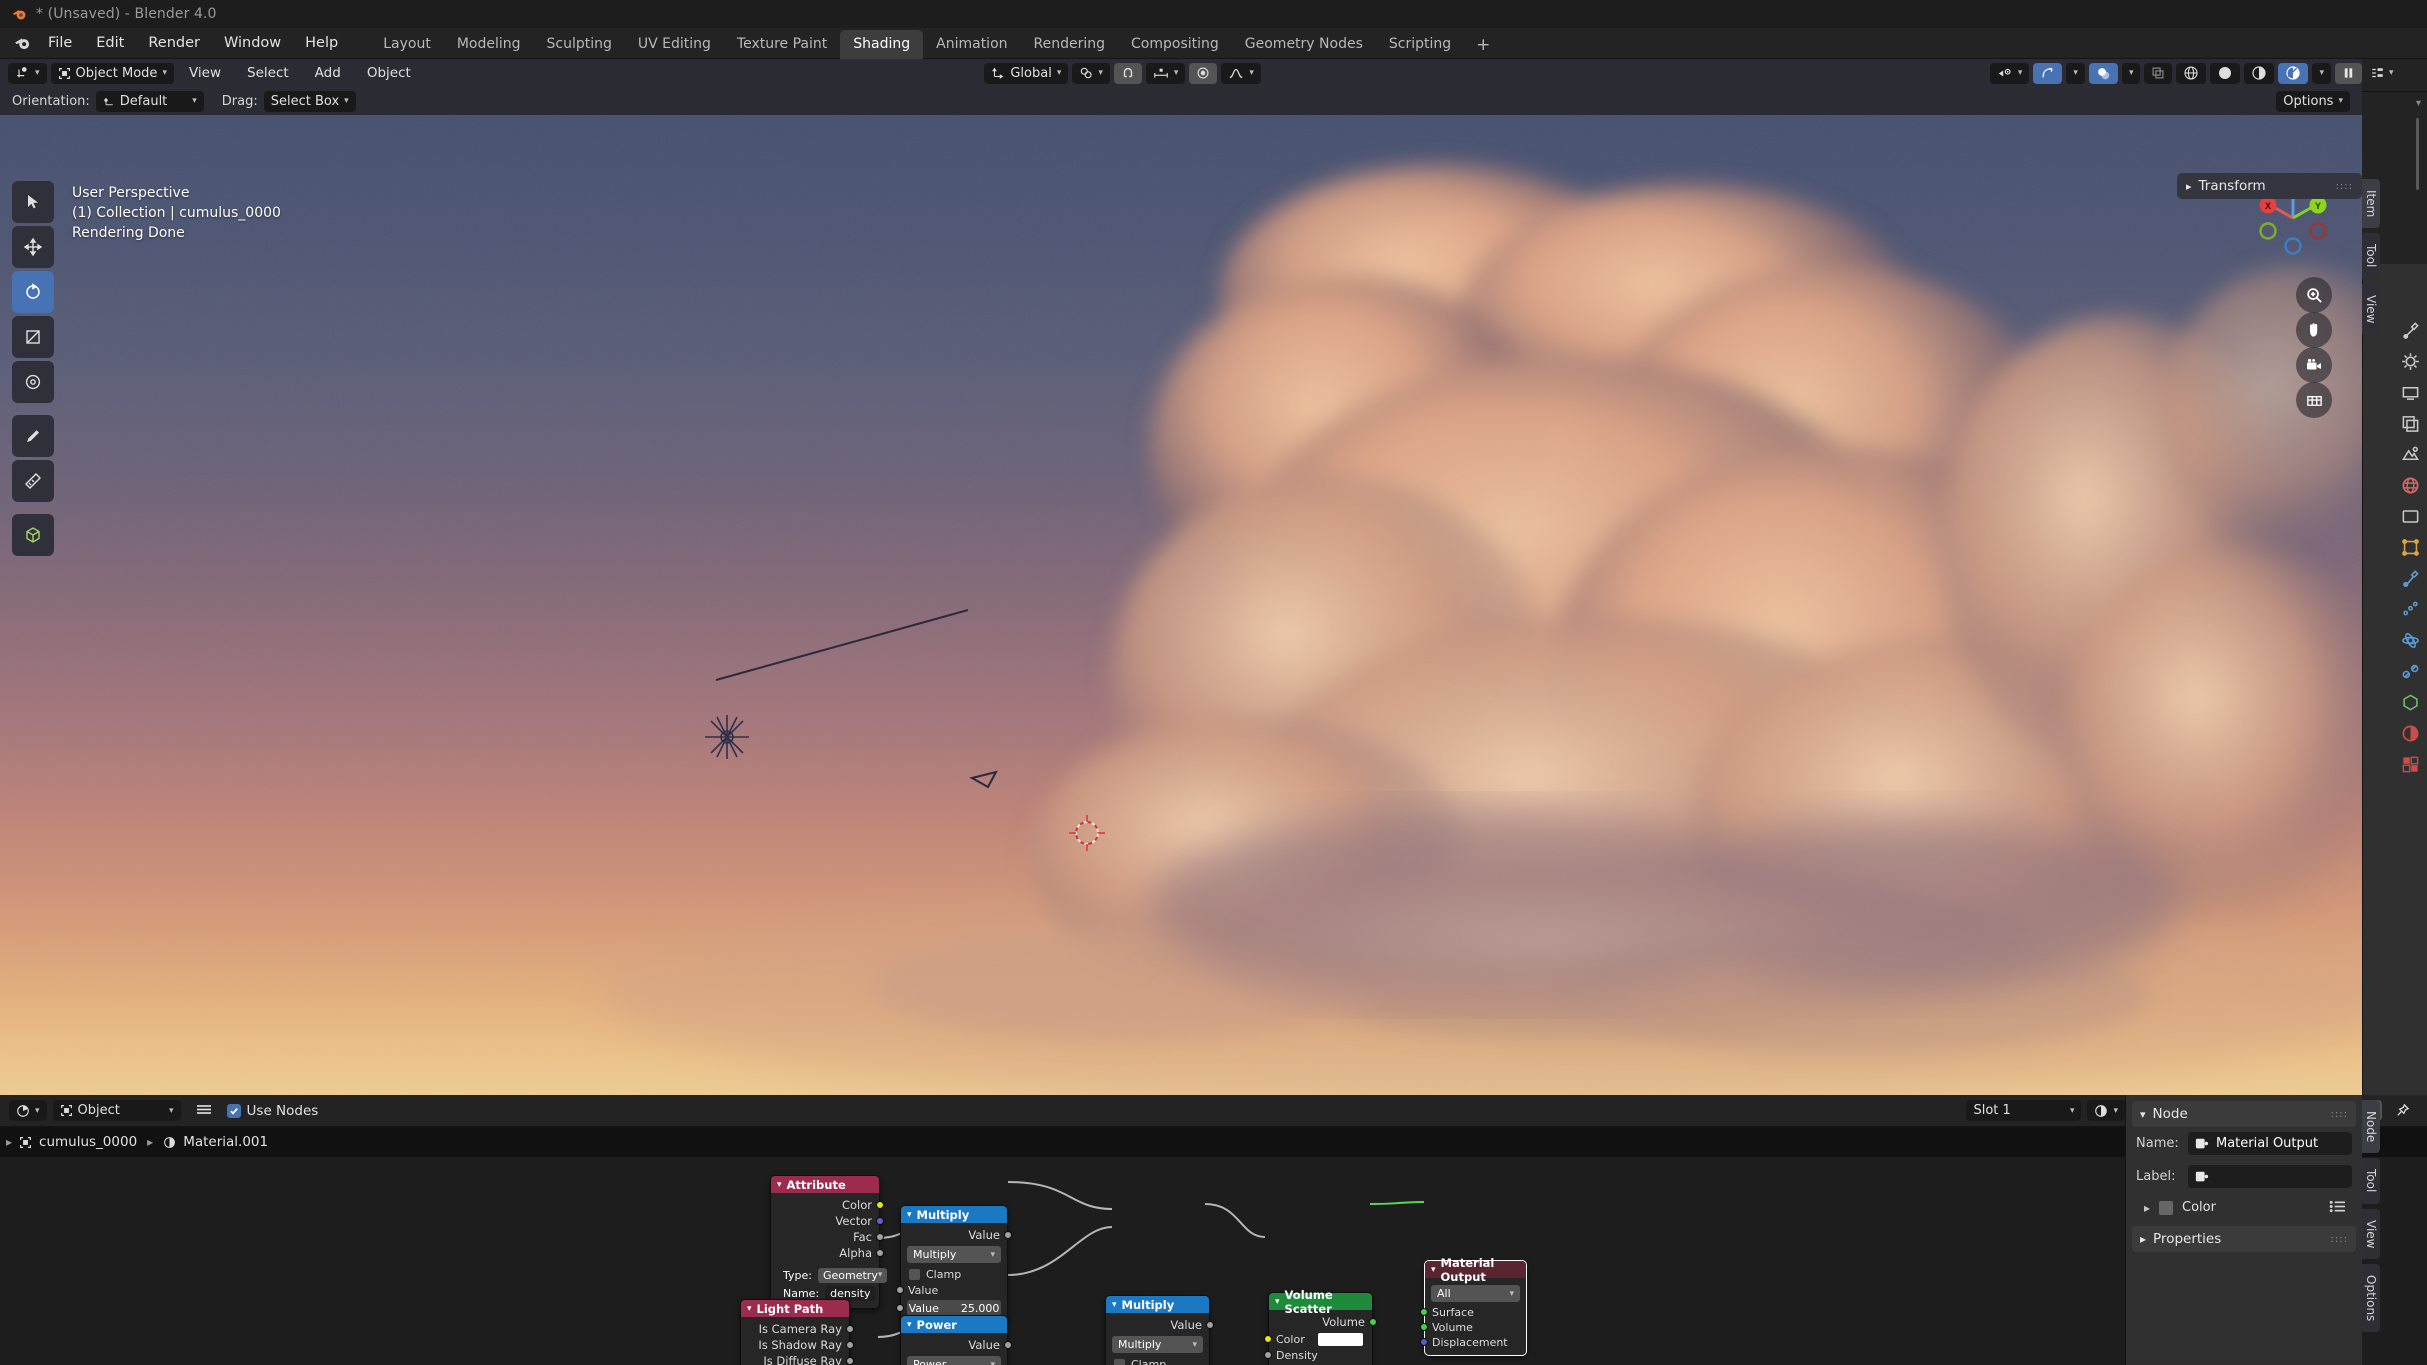  I want to click on show-gizmo-toggle, so click(2048, 73).